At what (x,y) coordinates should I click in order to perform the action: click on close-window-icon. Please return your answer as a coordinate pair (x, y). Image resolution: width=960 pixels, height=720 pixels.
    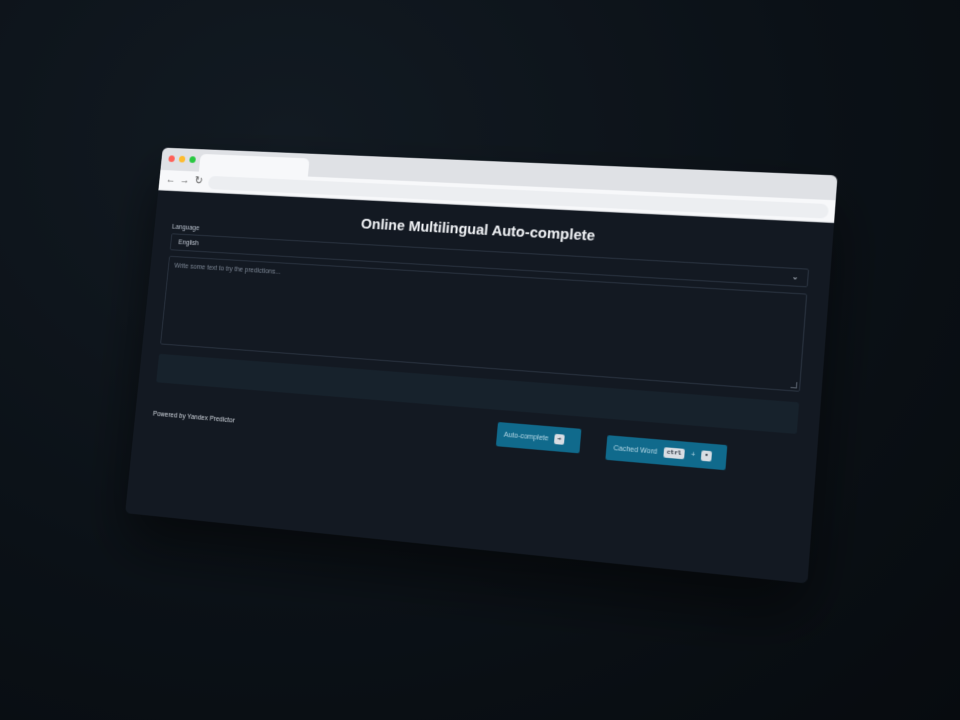
    Looking at the image, I should click on (172, 159).